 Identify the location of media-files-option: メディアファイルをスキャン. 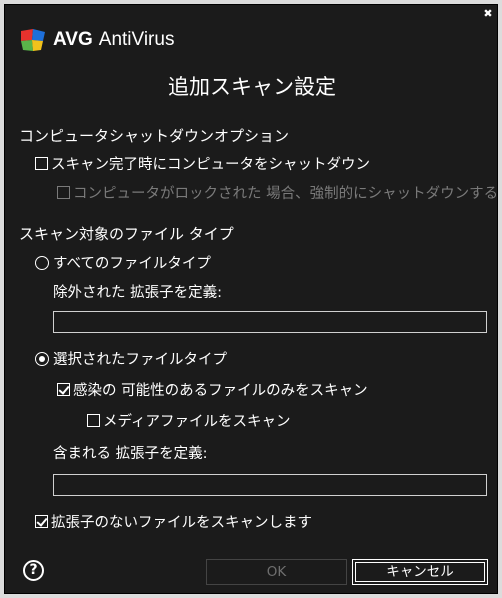
(188, 420).